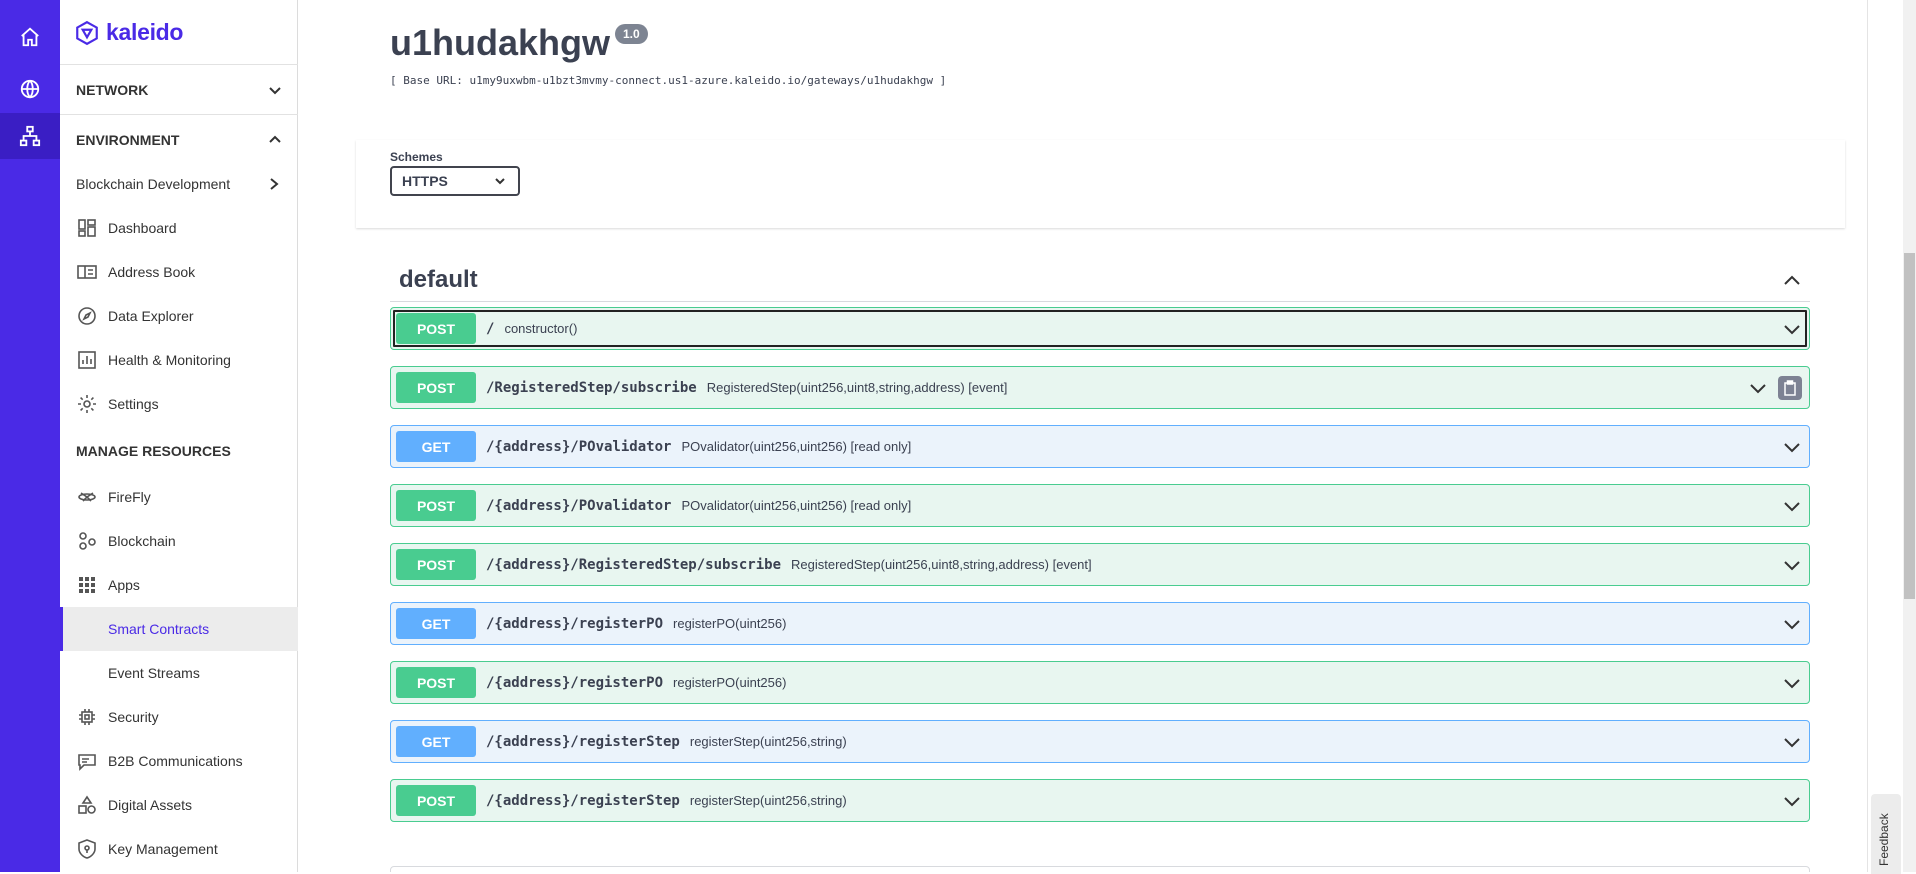 The image size is (1916, 874). What do you see at coordinates (175, 761) in the screenshot?
I see `sidebar-item-label: B2B Communications` at bounding box center [175, 761].